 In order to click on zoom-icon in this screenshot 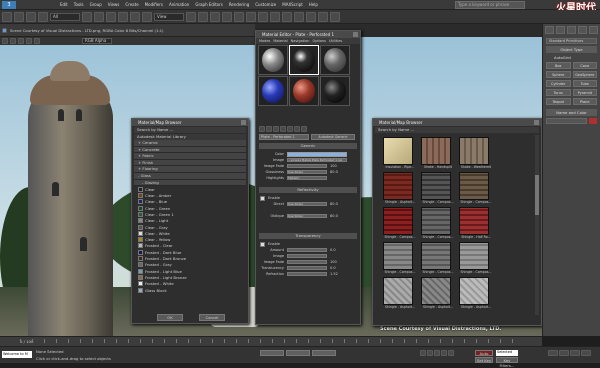, I will do `click(553, 353)`.